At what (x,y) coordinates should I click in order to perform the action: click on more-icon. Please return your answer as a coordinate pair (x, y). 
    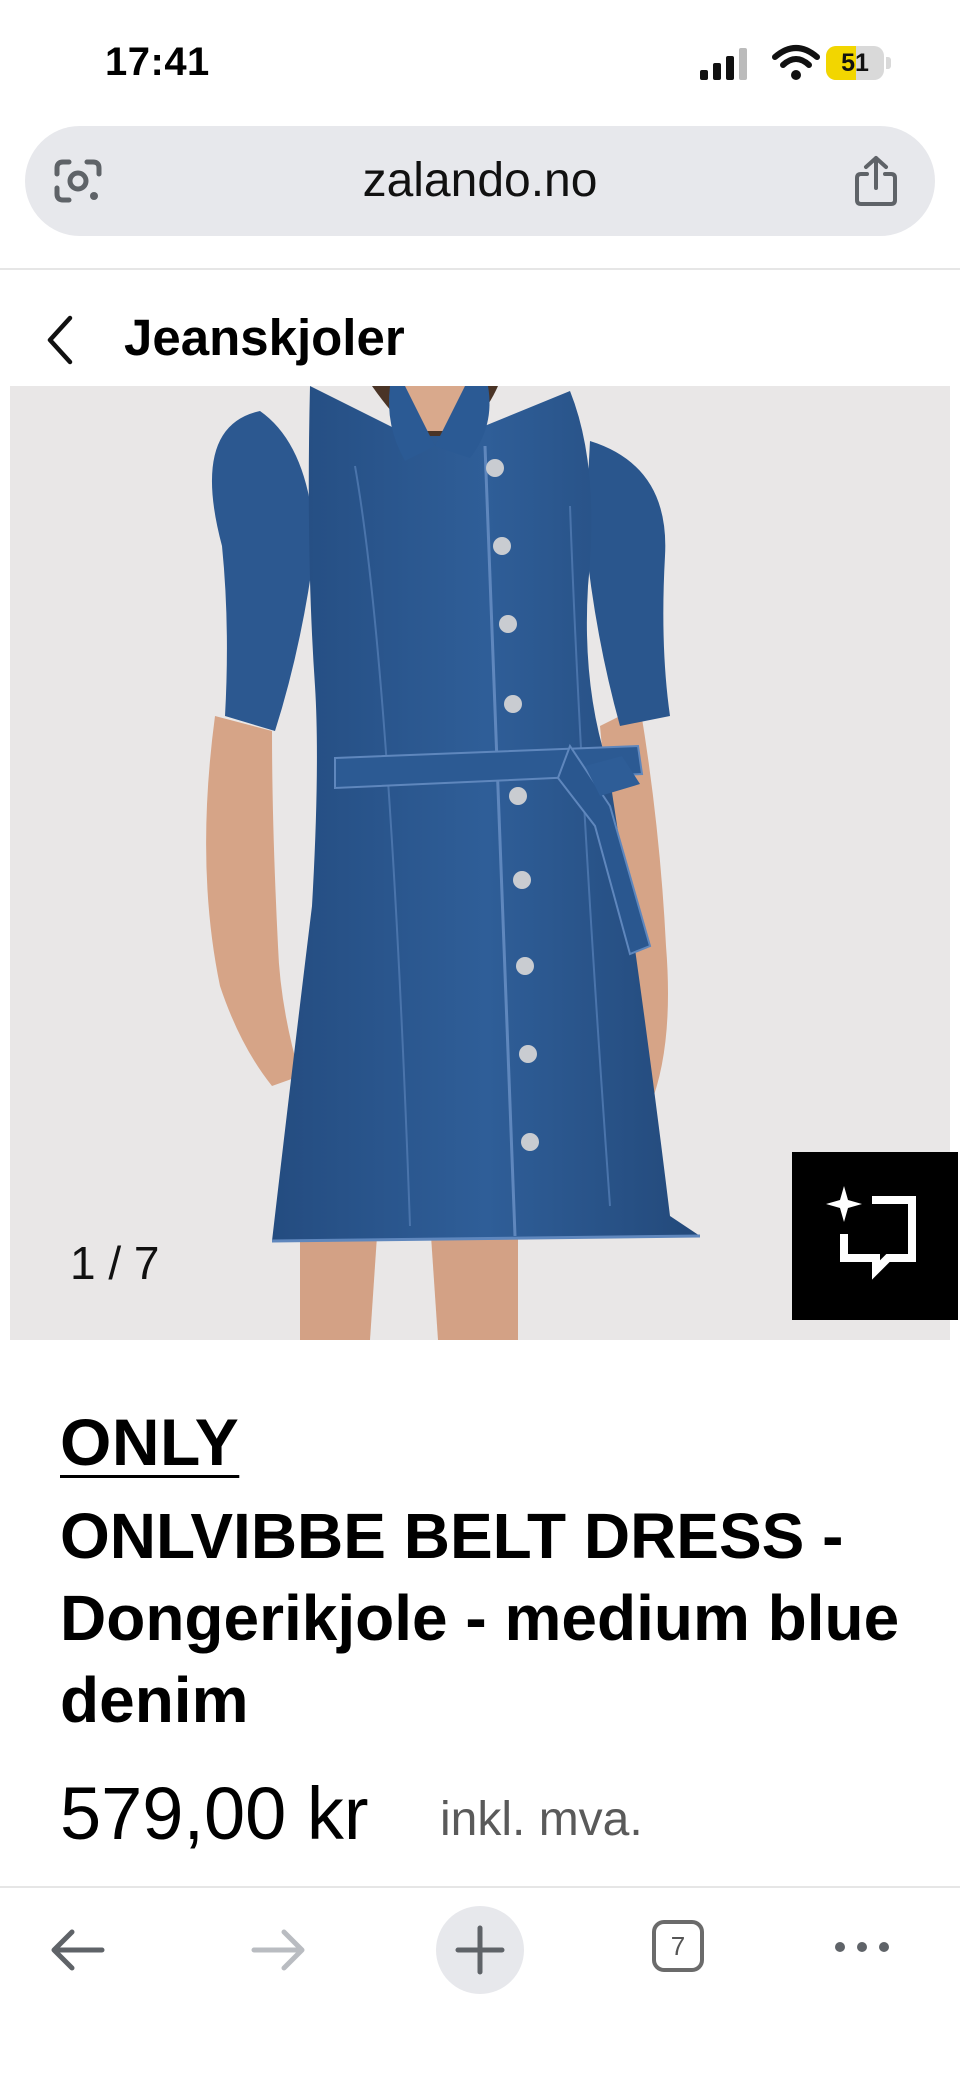
    Looking at the image, I should click on (862, 1947).